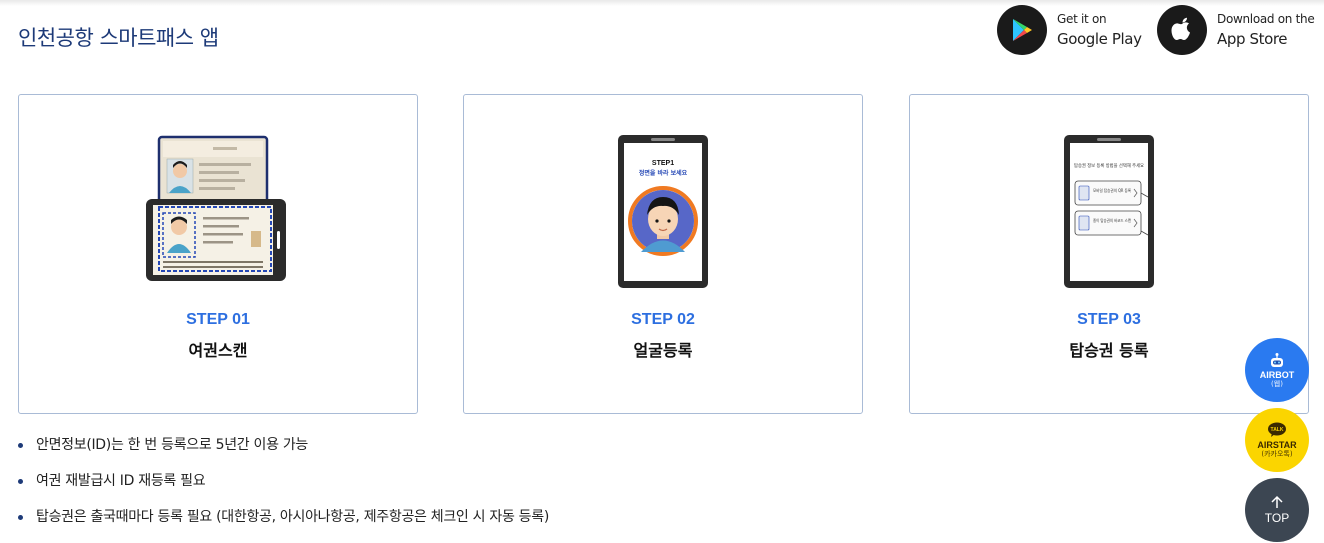 This screenshot has width=1324, height=543. What do you see at coordinates (172, 445) in the screenshot?
I see `note-text: 안면정보(ID)는 한 번 등록으로 5년간 이용 가능` at bounding box center [172, 445].